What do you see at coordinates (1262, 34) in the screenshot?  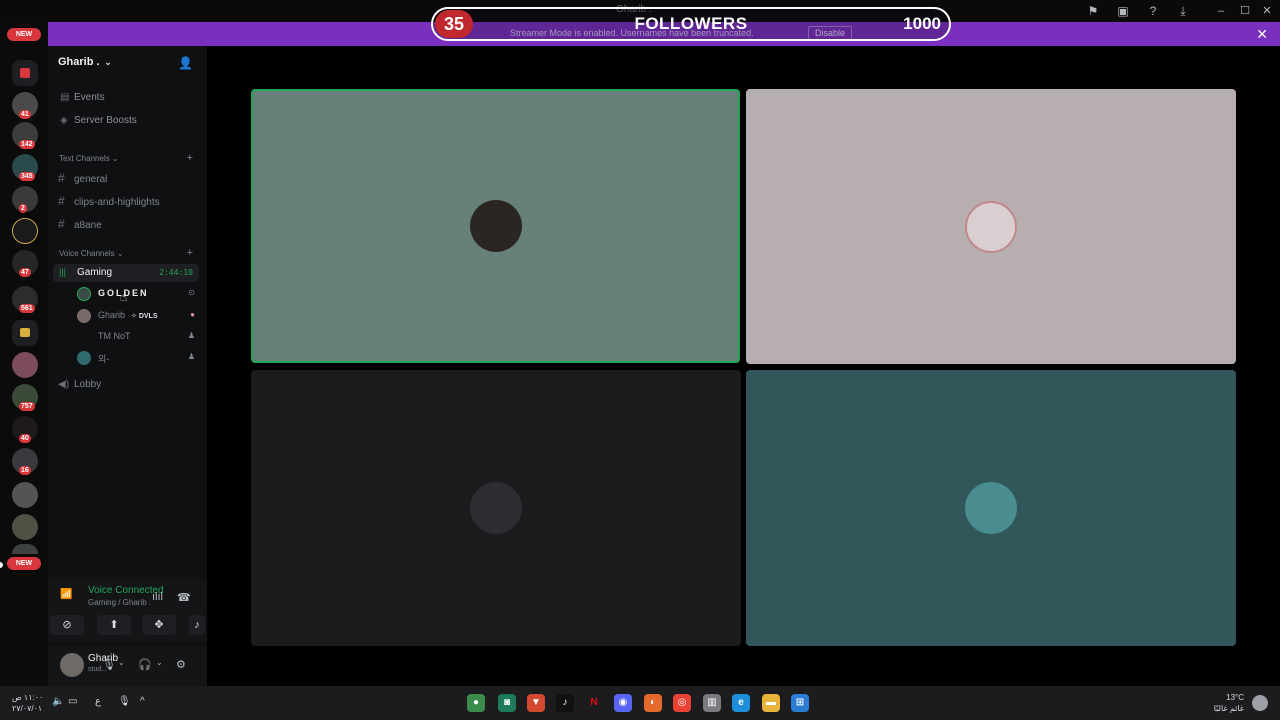 I see `close-banner-icon: ✕` at bounding box center [1262, 34].